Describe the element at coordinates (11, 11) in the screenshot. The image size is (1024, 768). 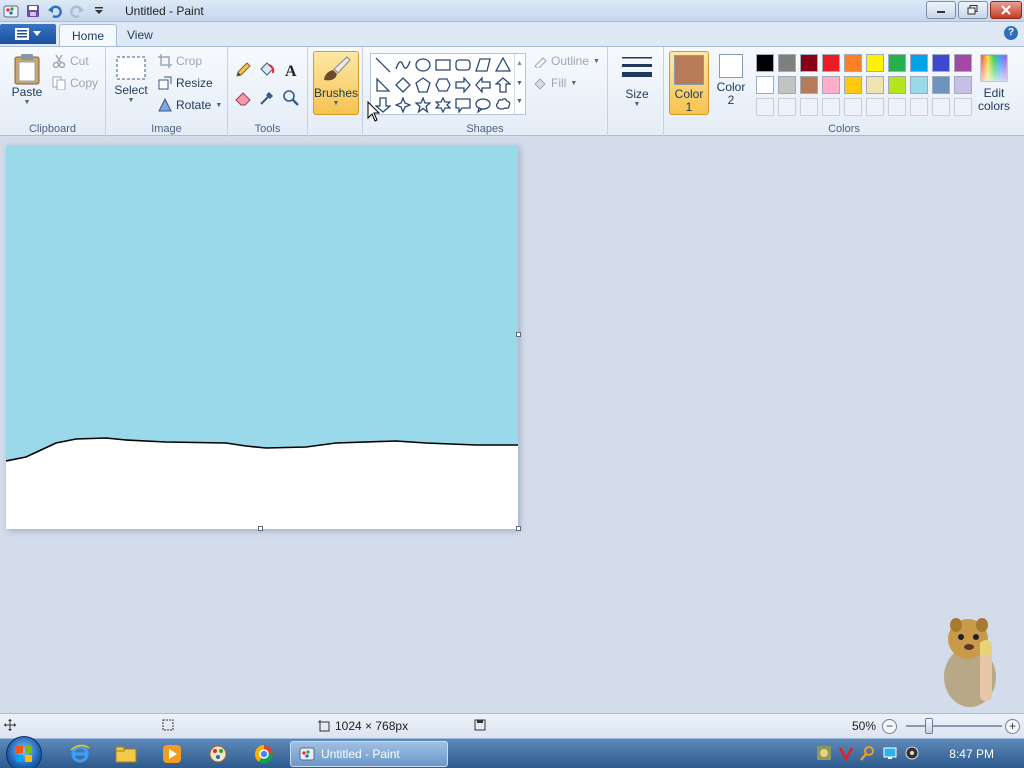
I see `paint-app-icon` at that location.